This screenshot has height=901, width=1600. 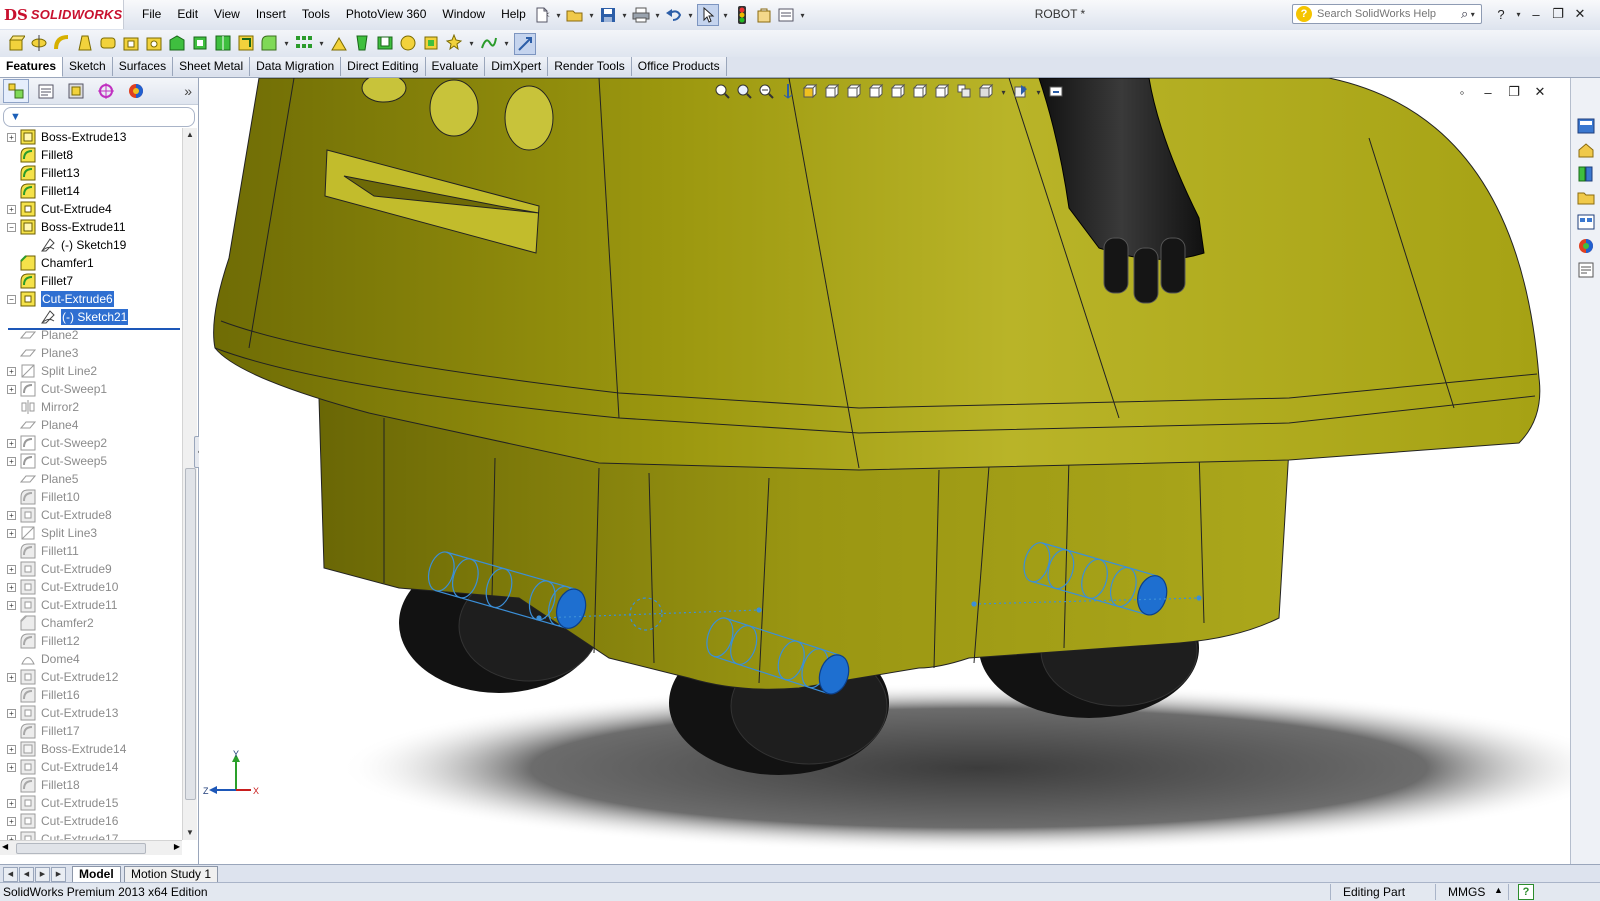 I want to click on revolved-cut-icon, so click(x=177, y=43).